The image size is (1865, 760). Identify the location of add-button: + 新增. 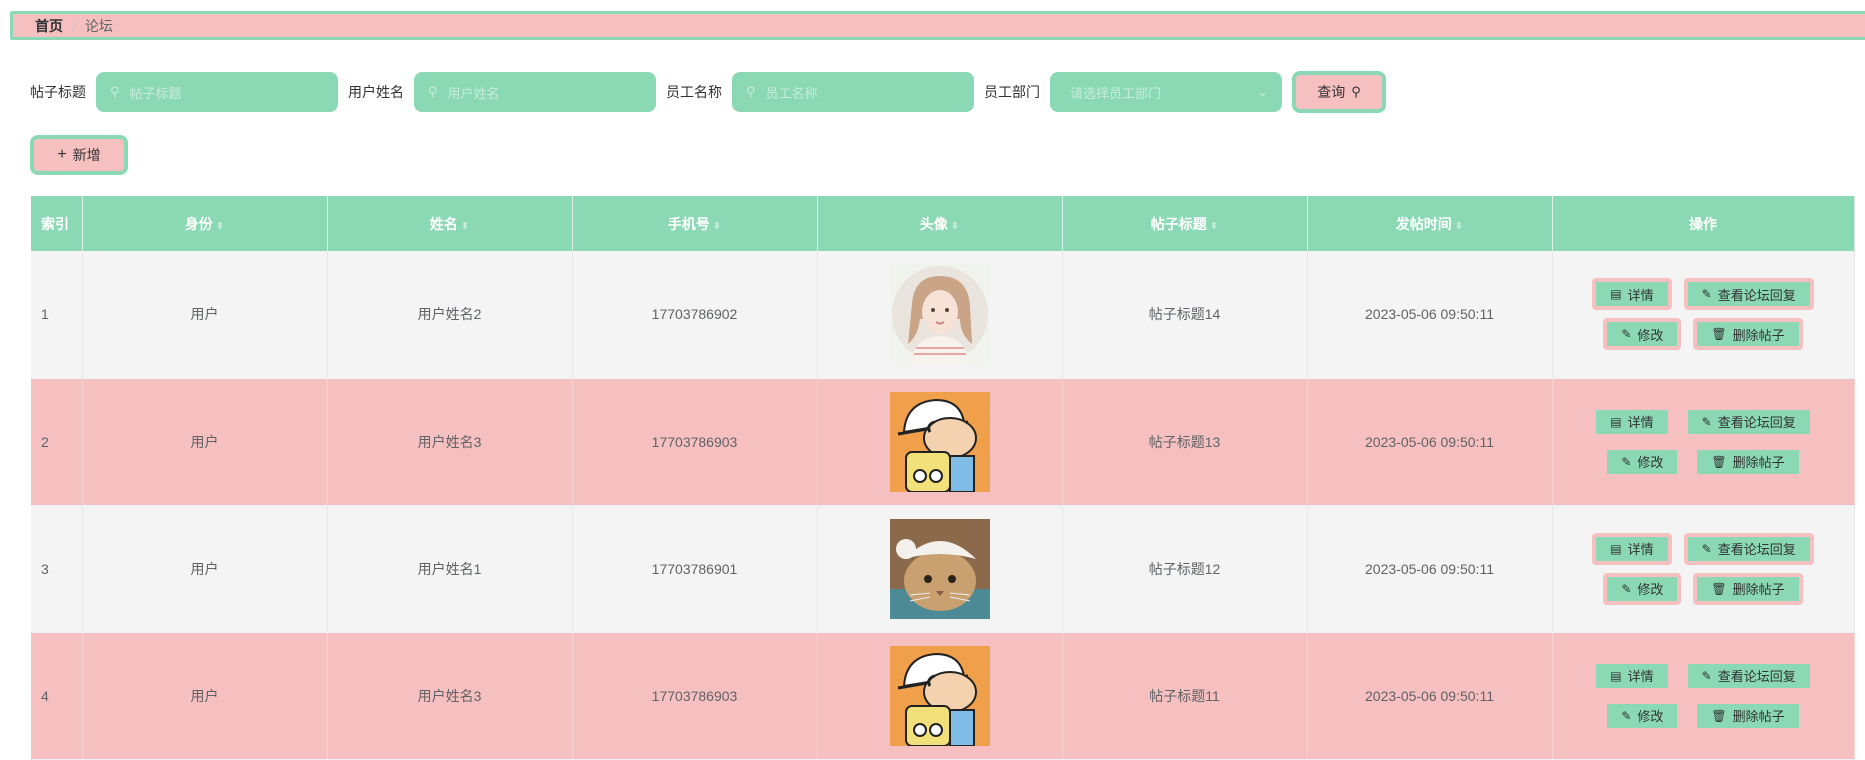
(79, 155).